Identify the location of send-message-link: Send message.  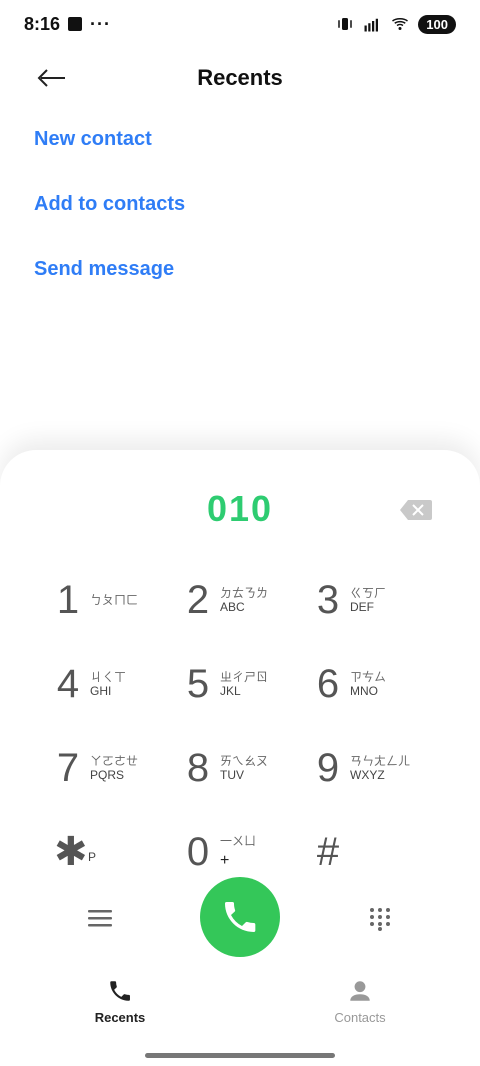
(109, 269).